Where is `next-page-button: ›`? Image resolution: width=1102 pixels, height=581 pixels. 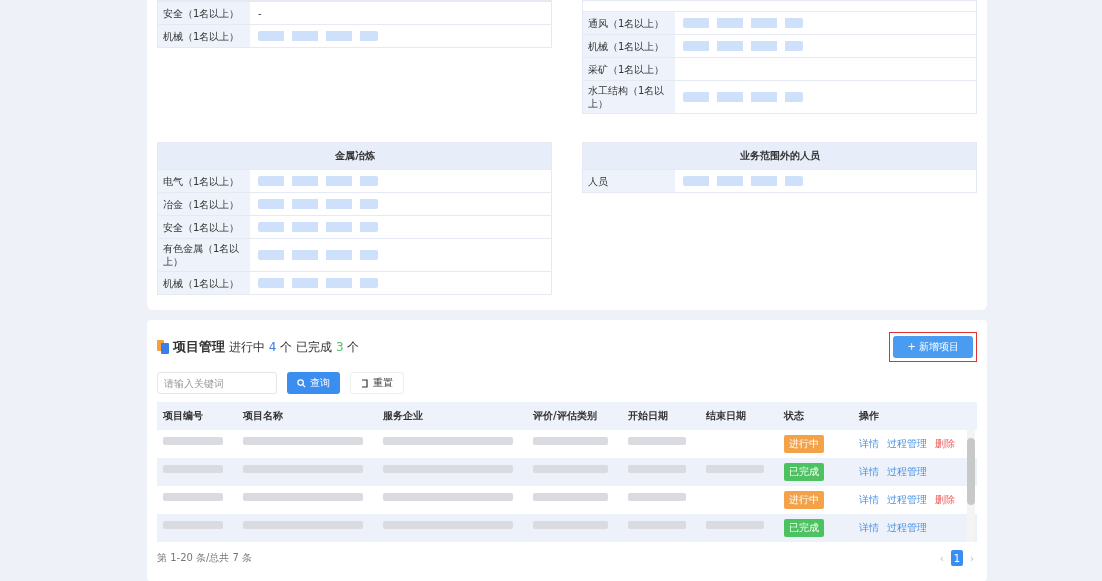 next-page-button: › is located at coordinates (972, 558).